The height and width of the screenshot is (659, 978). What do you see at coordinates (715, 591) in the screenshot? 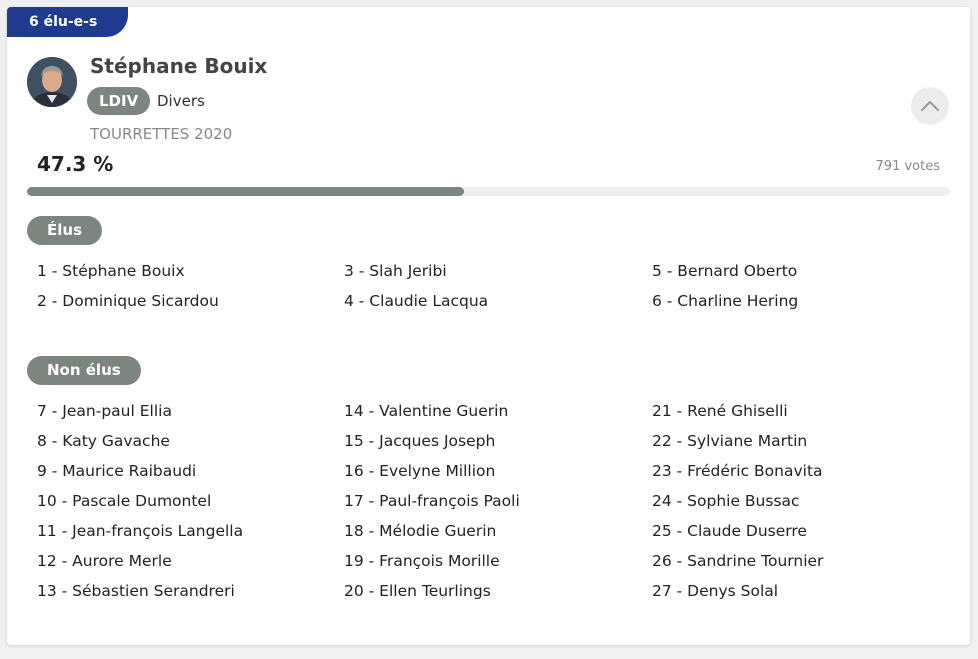
I see `list-item: 27 - Denys Solal` at bounding box center [715, 591].